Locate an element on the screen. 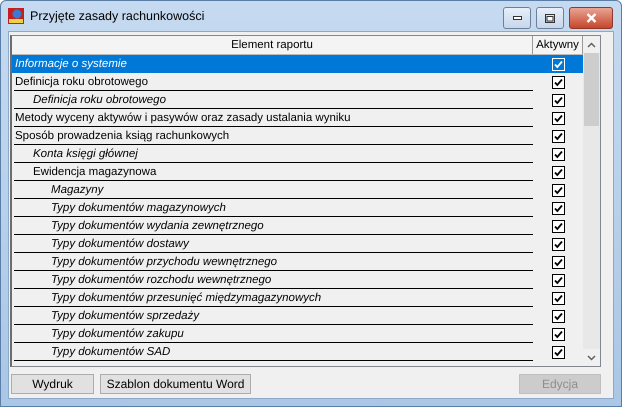  maximize-icon is located at coordinates (550, 18).